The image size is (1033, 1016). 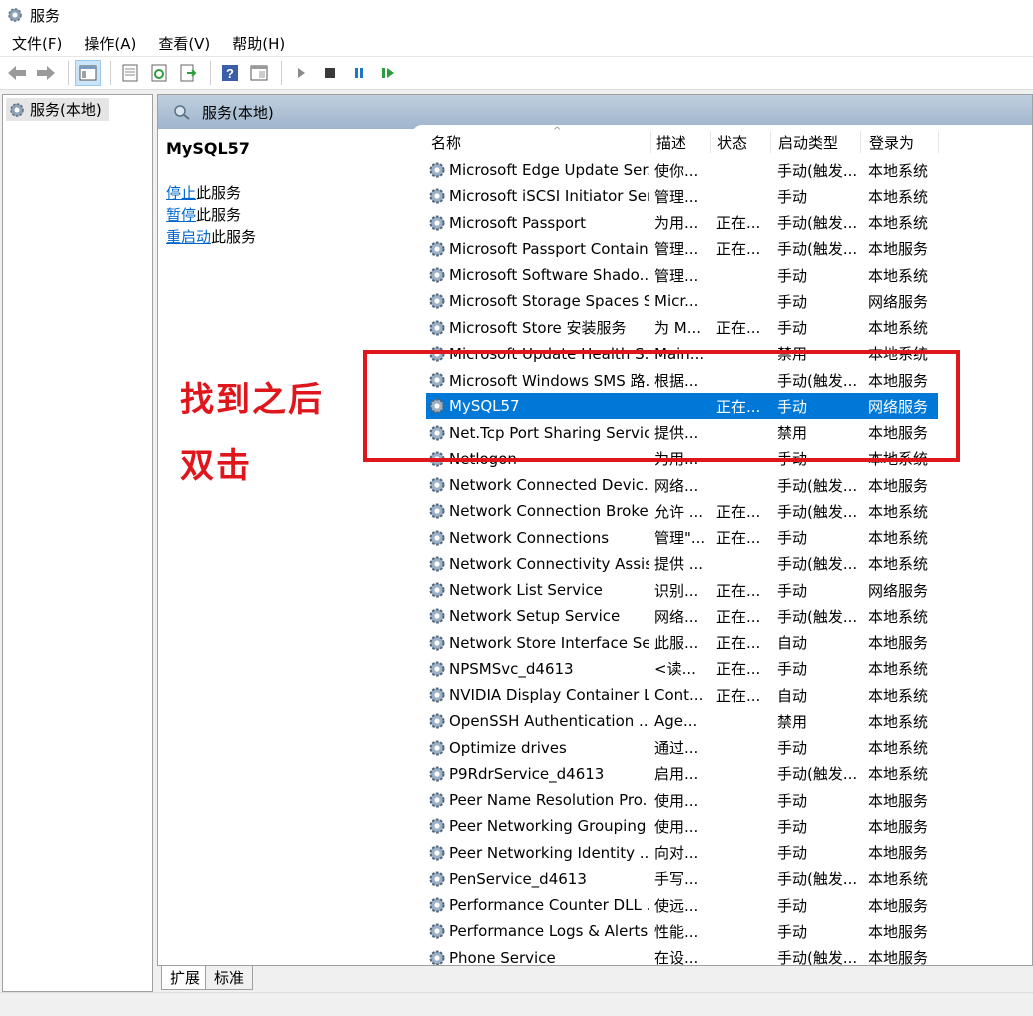 I want to click on help-icon: ?, so click(x=230, y=73).